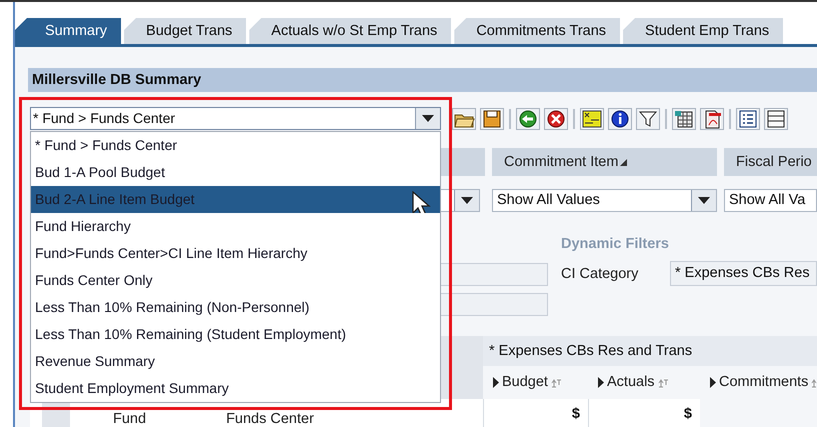 The height and width of the screenshot is (427, 817). Describe the element at coordinates (604, 200) in the screenshot. I see `filter-select: Show All Values` at that location.